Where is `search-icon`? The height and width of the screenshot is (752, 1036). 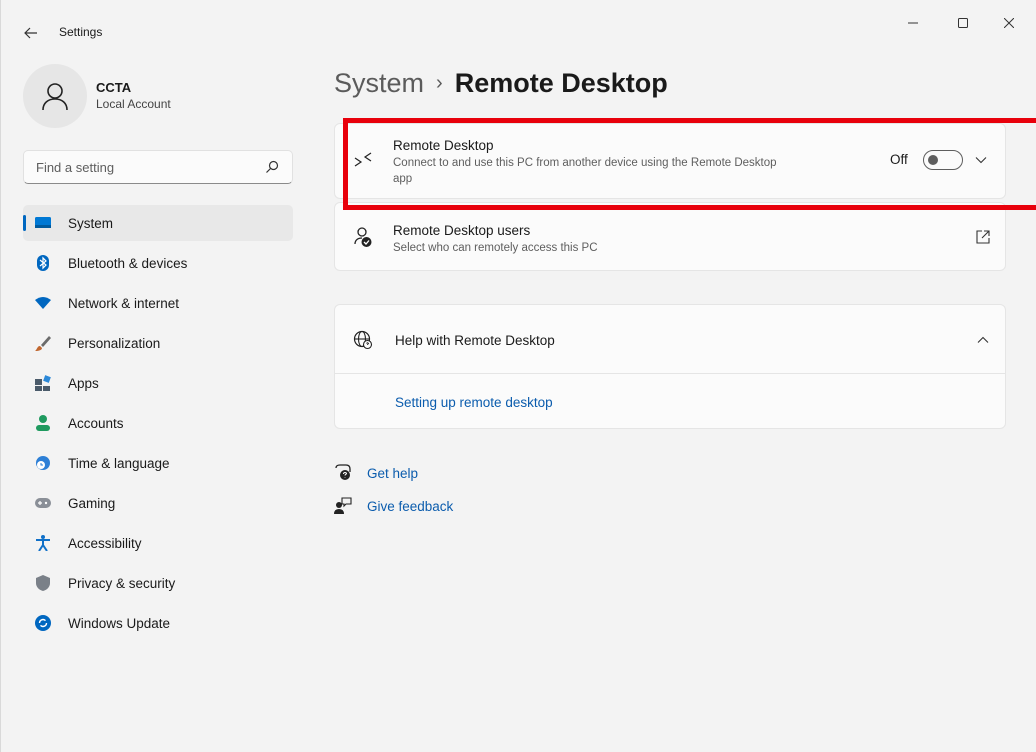 search-icon is located at coordinates (272, 166).